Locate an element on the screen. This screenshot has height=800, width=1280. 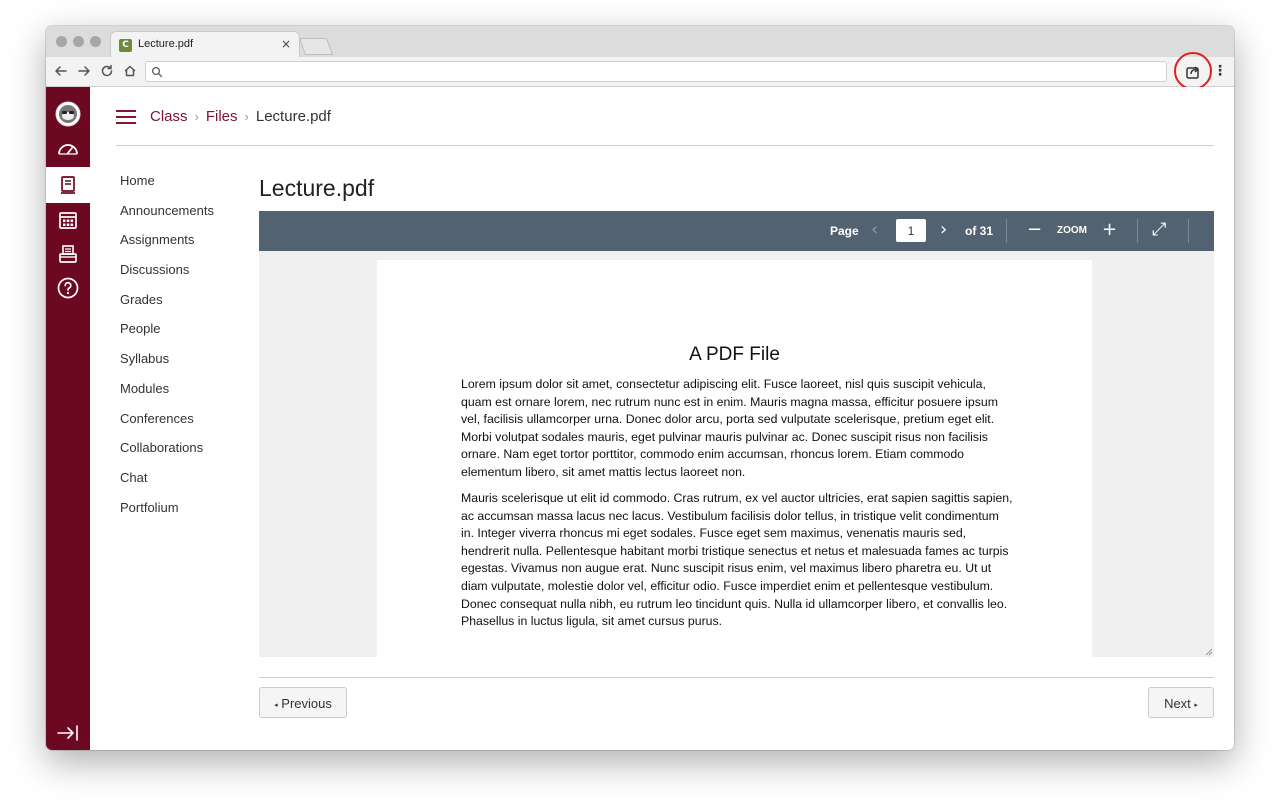
global-nav-account is located at coordinates (68, 114).